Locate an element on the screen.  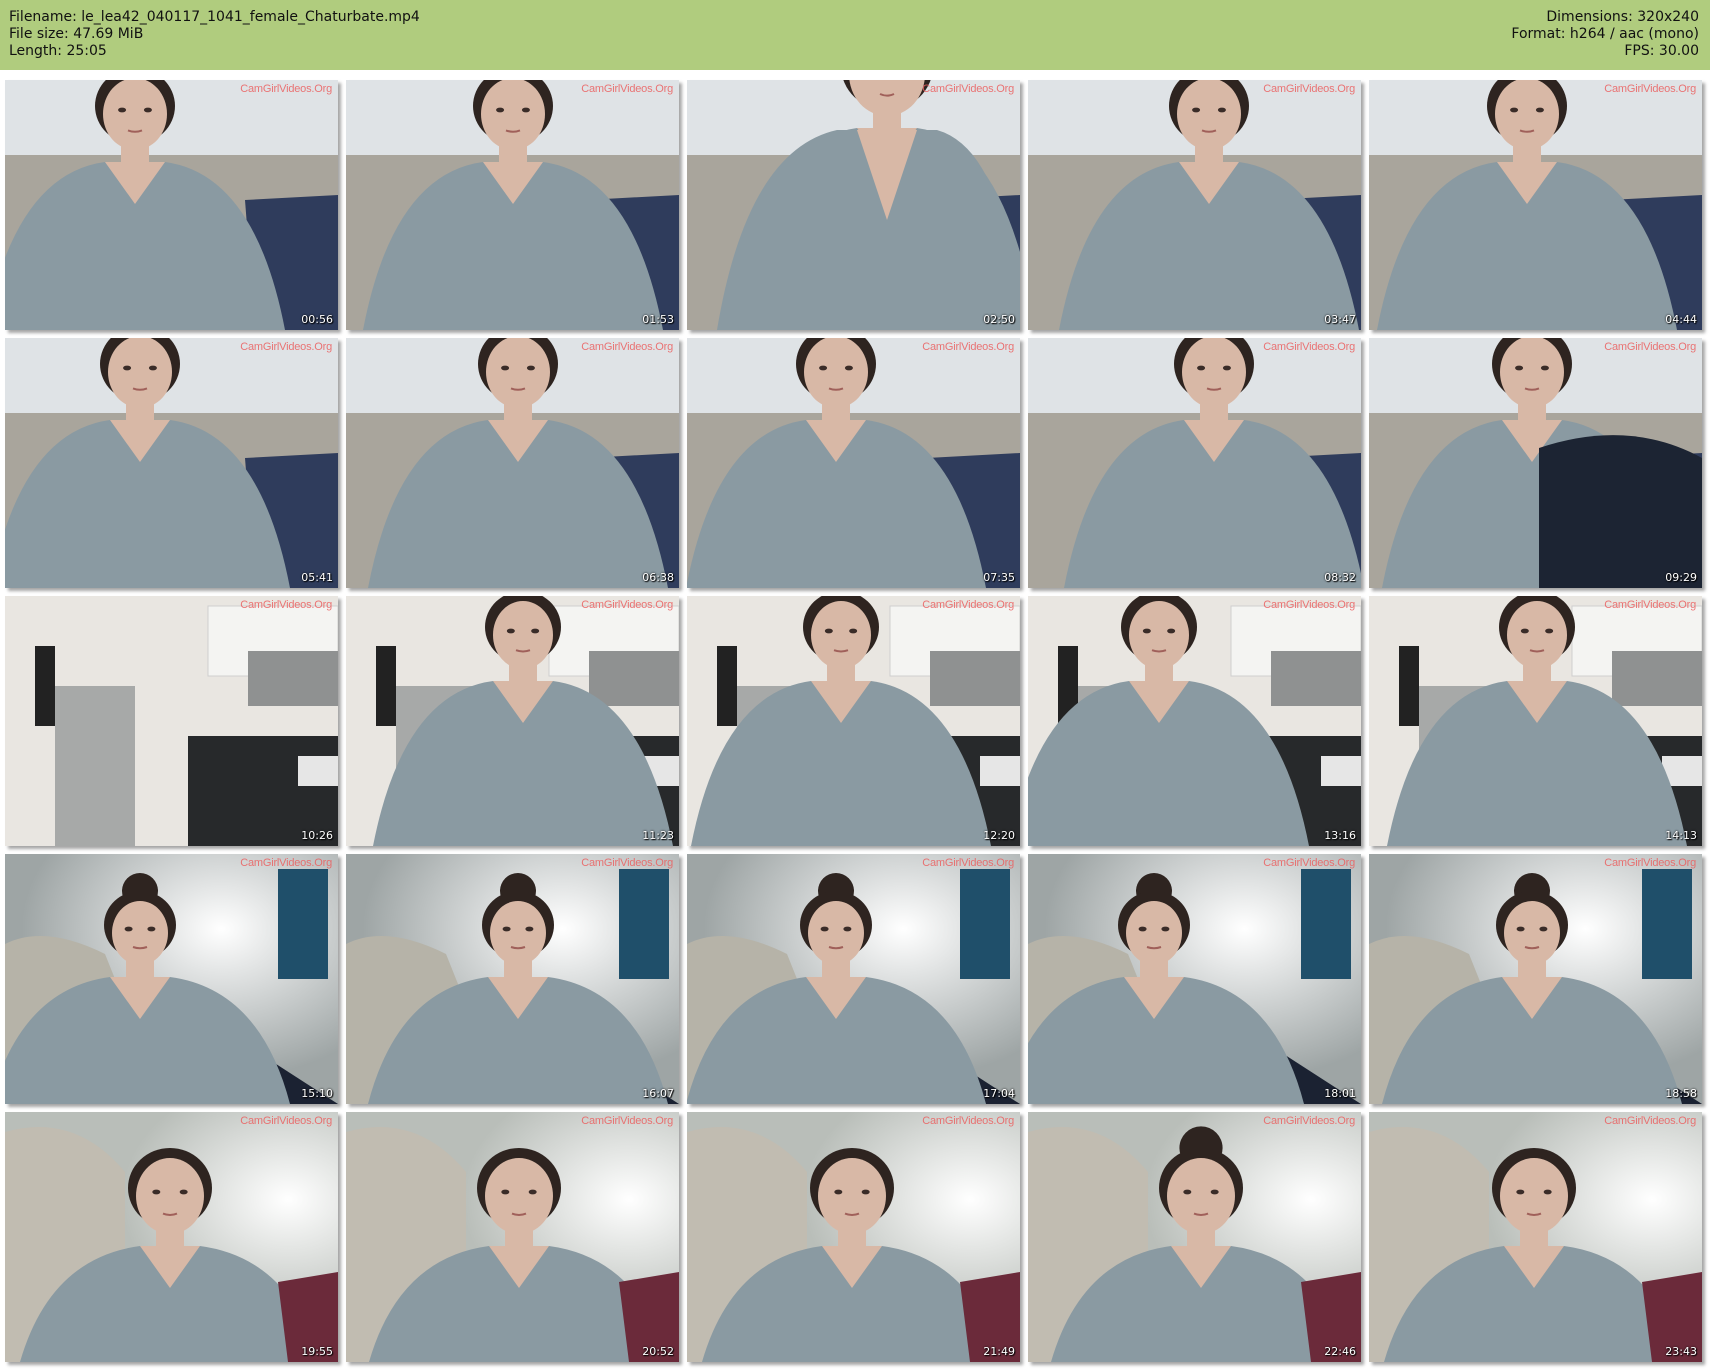
thumbnail-frame: CamGirlVideos.Org 22:46 is located at coordinates (1194, 1237).